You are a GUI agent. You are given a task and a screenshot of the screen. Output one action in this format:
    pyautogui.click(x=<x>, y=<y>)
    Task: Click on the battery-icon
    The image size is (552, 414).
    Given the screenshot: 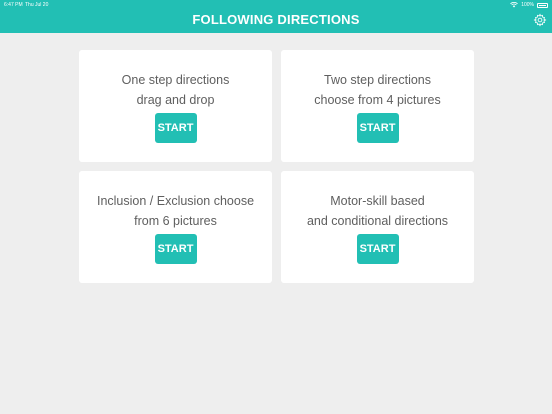 What is the action you would take?
    pyautogui.click(x=542, y=5)
    